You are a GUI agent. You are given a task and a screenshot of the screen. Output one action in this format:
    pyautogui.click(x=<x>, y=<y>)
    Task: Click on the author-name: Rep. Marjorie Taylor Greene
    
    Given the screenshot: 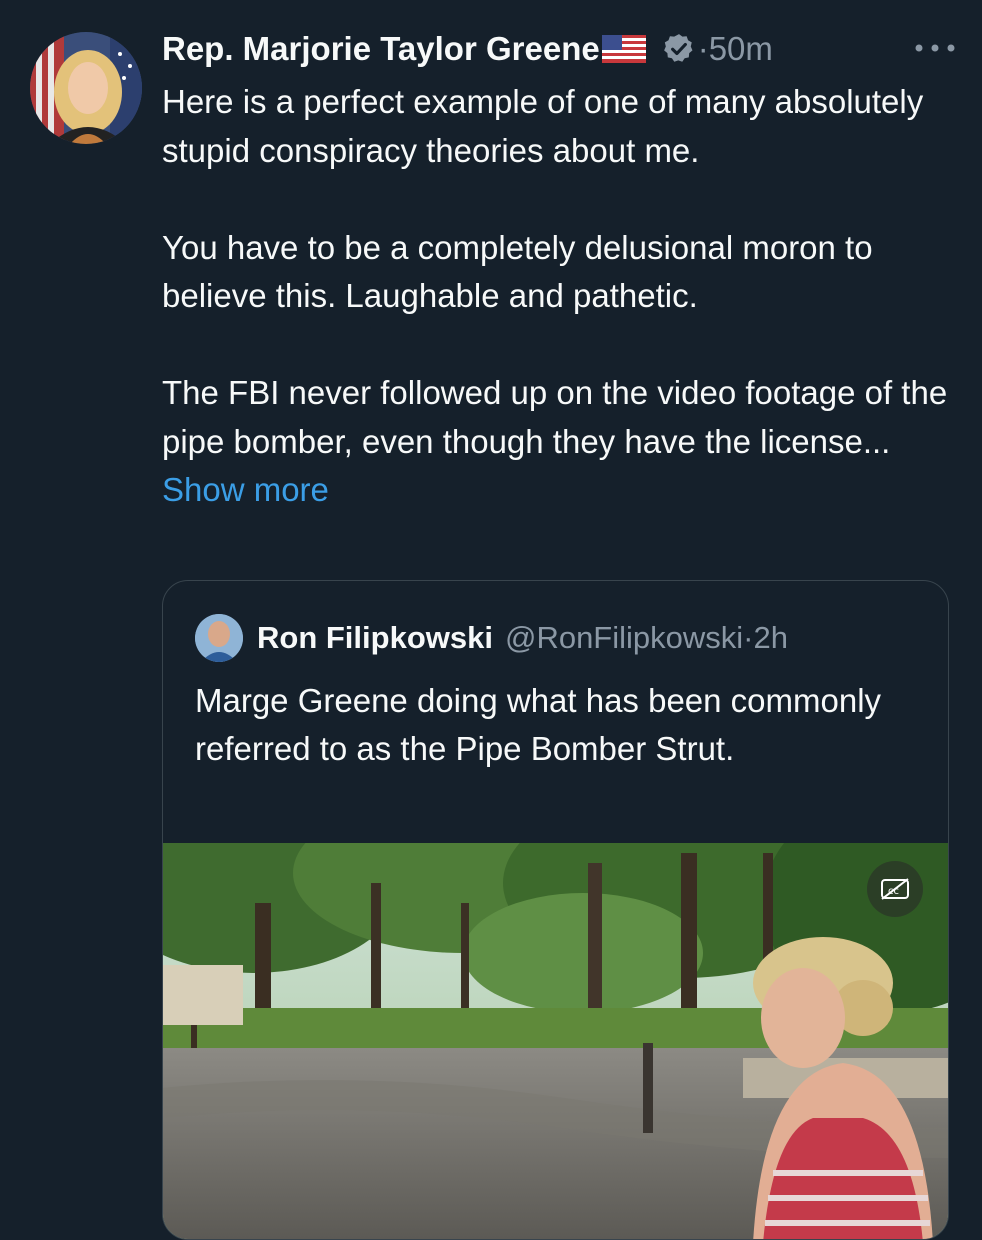 What is the action you would take?
    pyautogui.click(x=381, y=49)
    